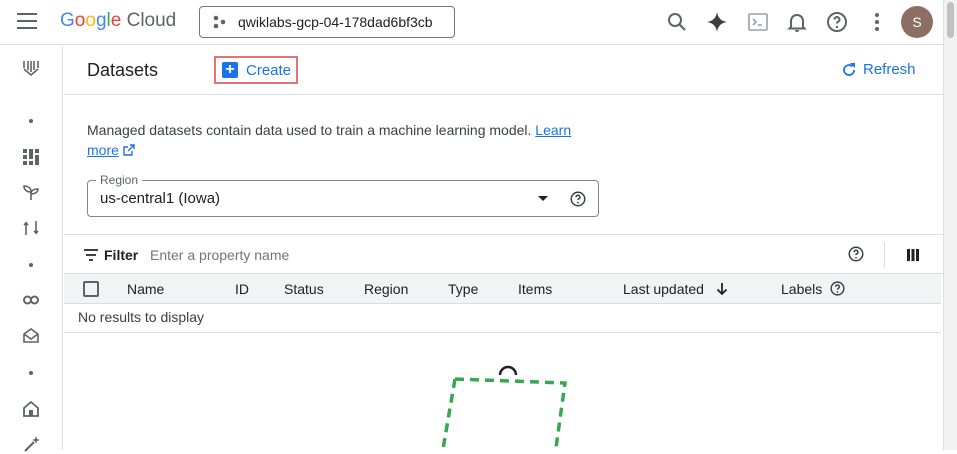 The image size is (957, 454). Describe the element at coordinates (160, 198) in the screenshot. I see `region-value: us-central1 (Iowa)` at that location.